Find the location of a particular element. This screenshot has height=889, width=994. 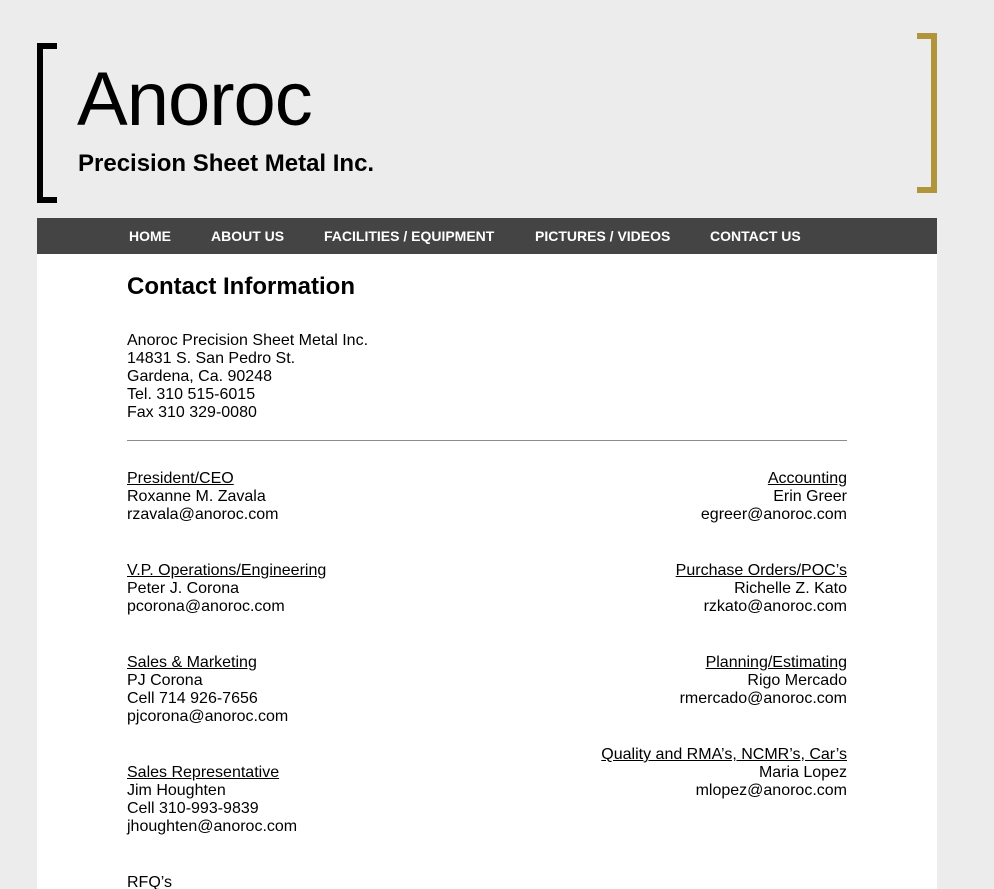

contact-name: Rigo Mercado is located at coordinates (797, 680).